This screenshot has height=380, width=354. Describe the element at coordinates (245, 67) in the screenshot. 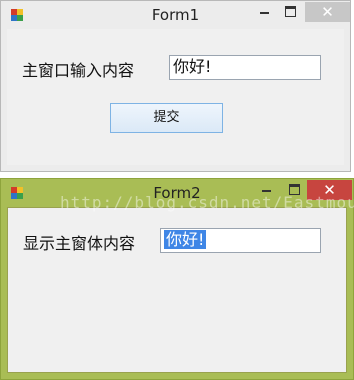

I see `form1-input: 你好!` at that location.